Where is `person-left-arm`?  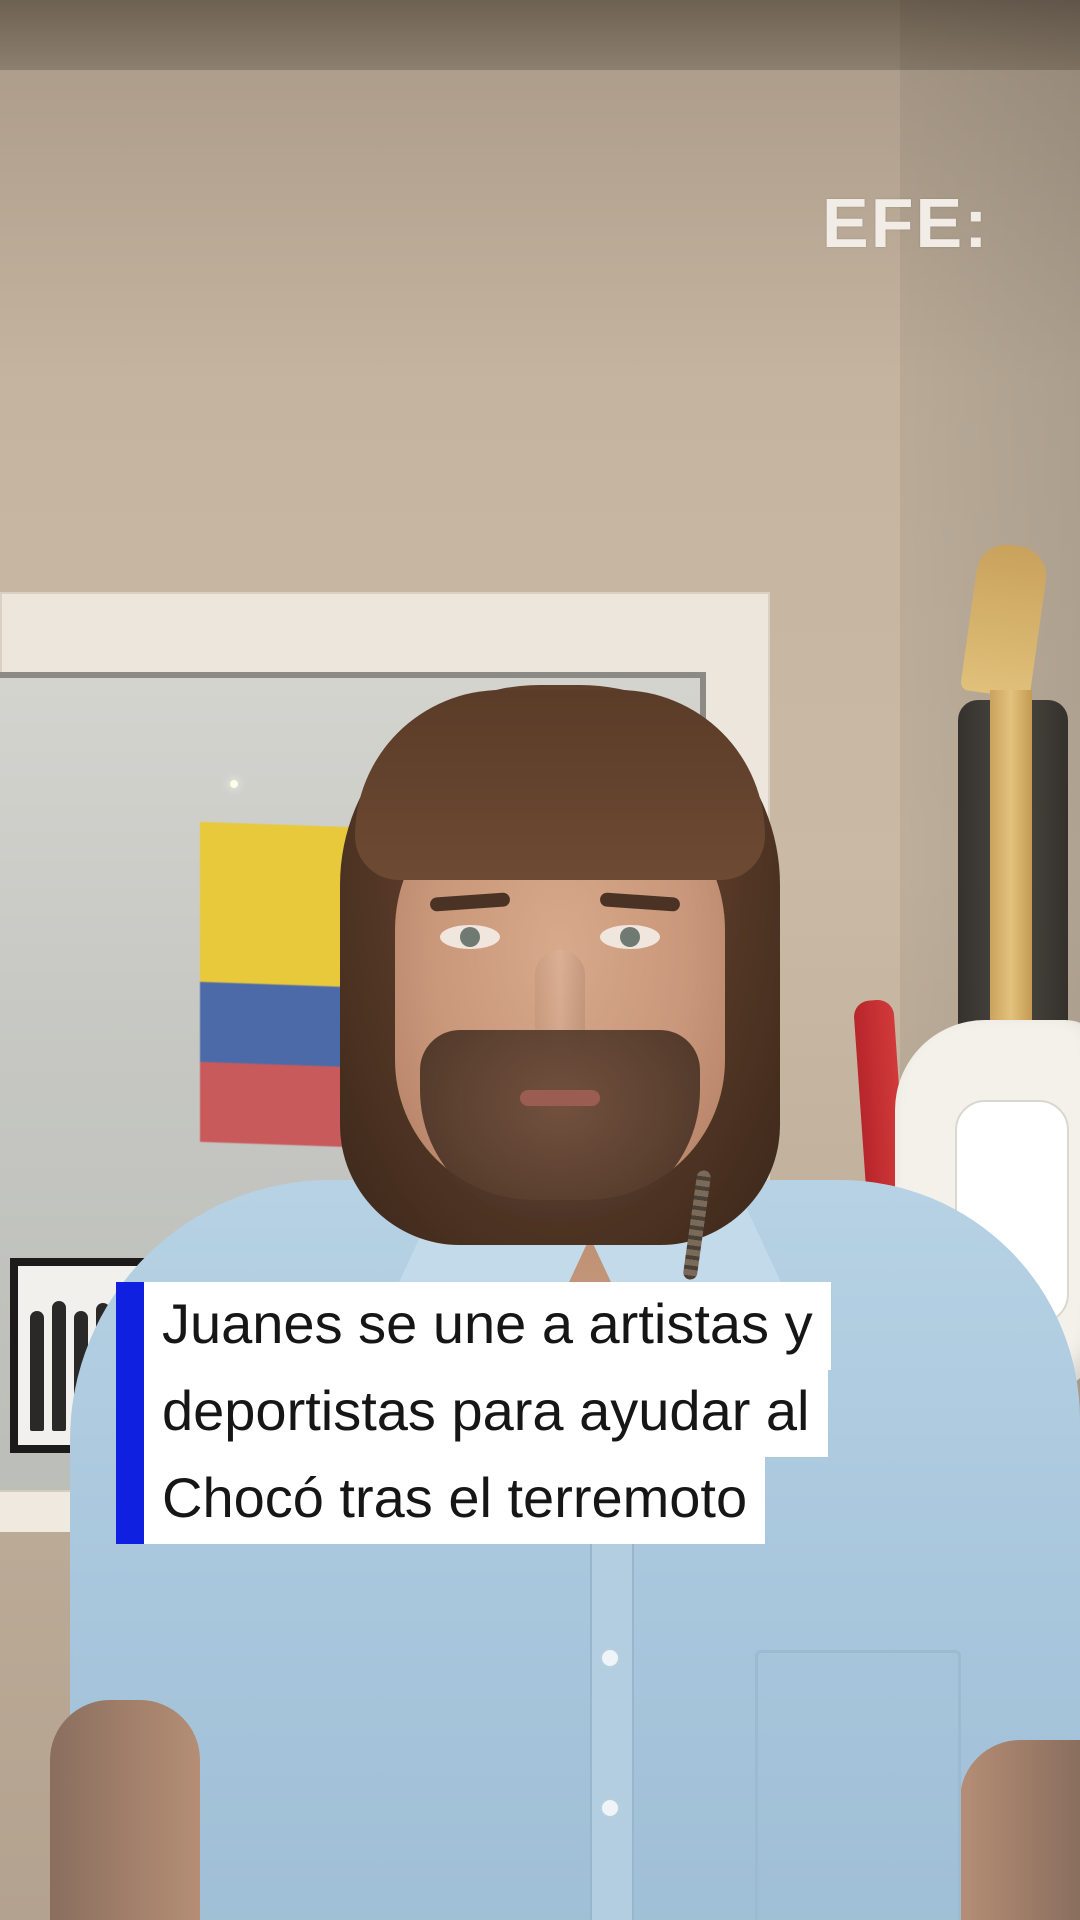 person-left-arm is located at coordinates (125, 1810).